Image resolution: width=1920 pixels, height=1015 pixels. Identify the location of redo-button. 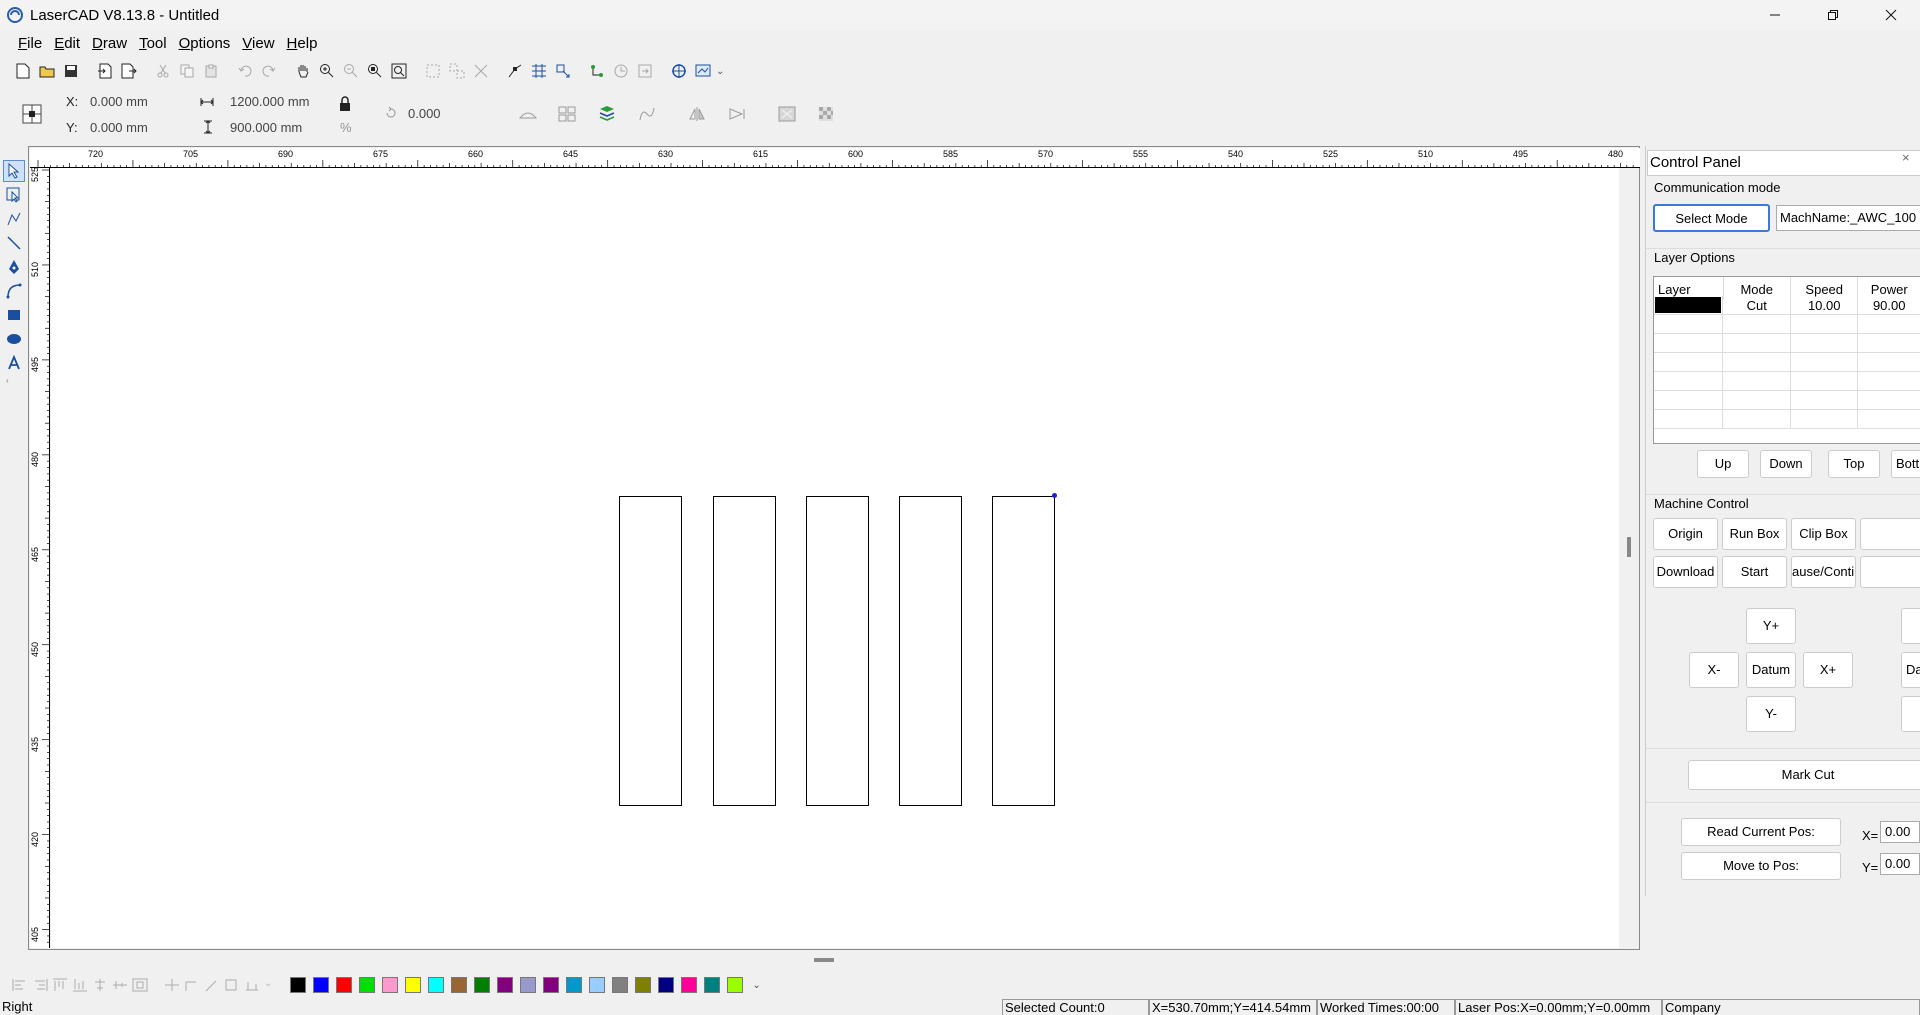
(269, 71).